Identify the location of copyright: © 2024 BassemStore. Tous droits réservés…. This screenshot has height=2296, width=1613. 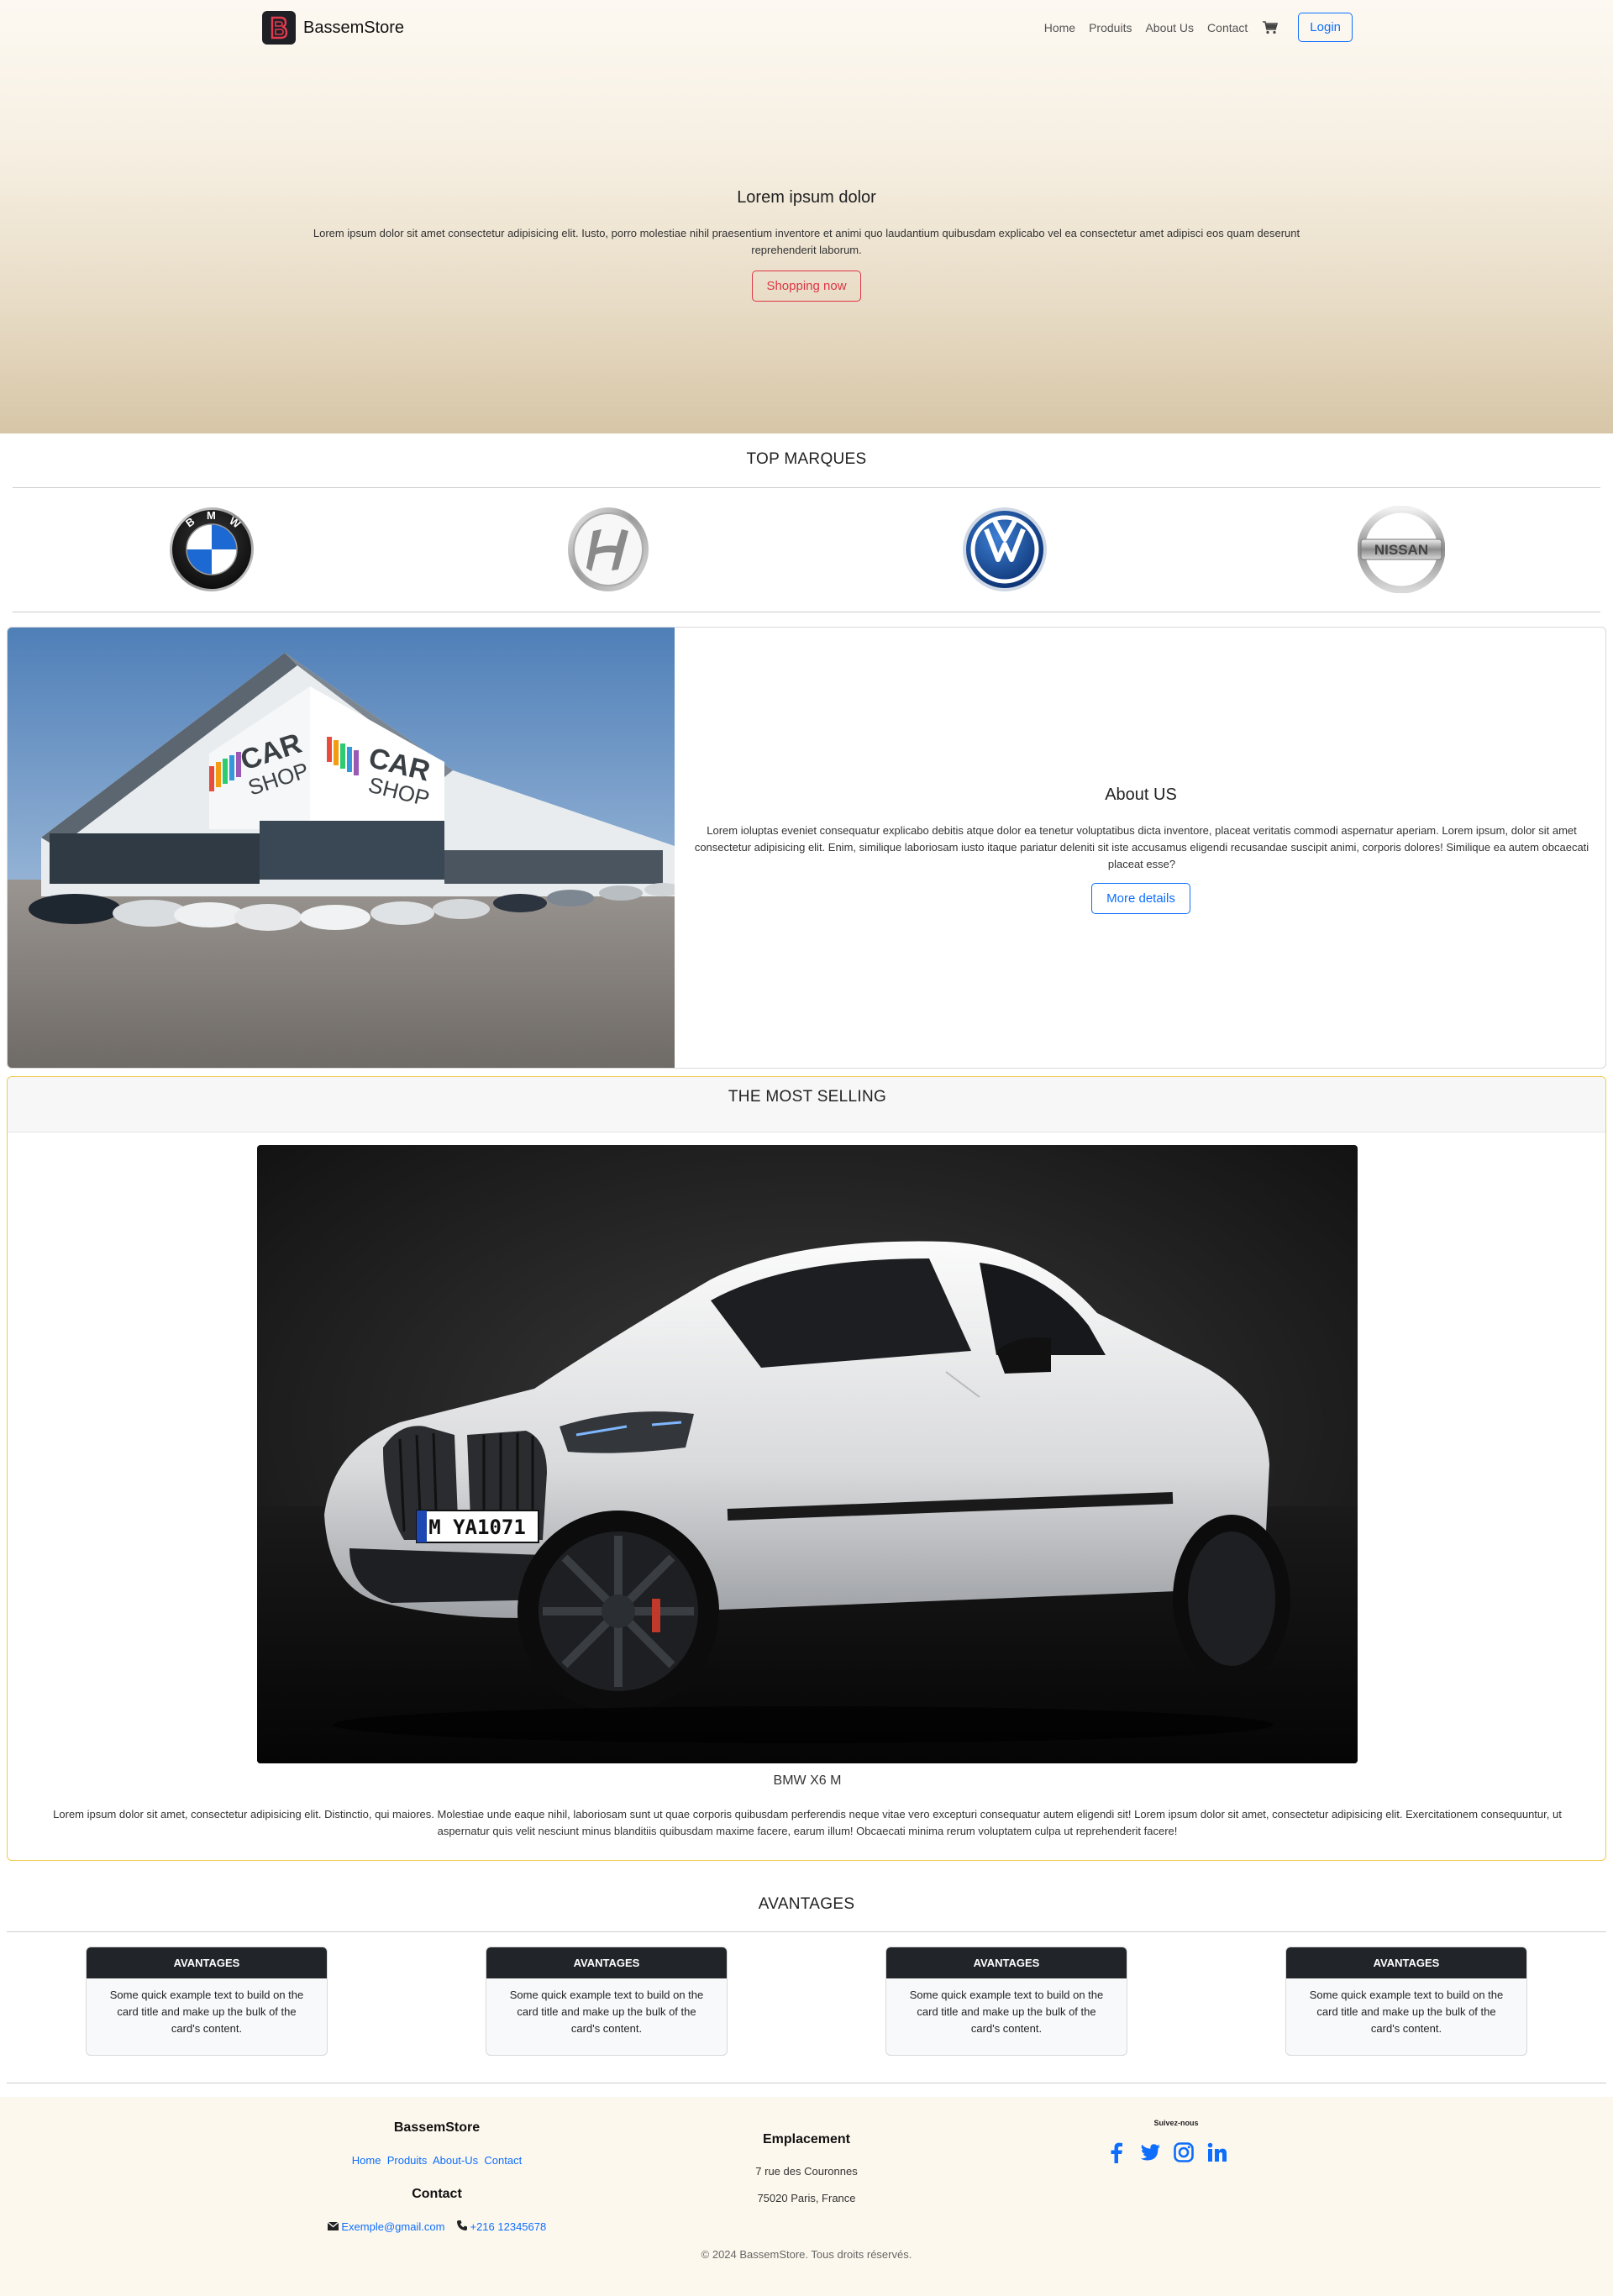
(806, 2254).